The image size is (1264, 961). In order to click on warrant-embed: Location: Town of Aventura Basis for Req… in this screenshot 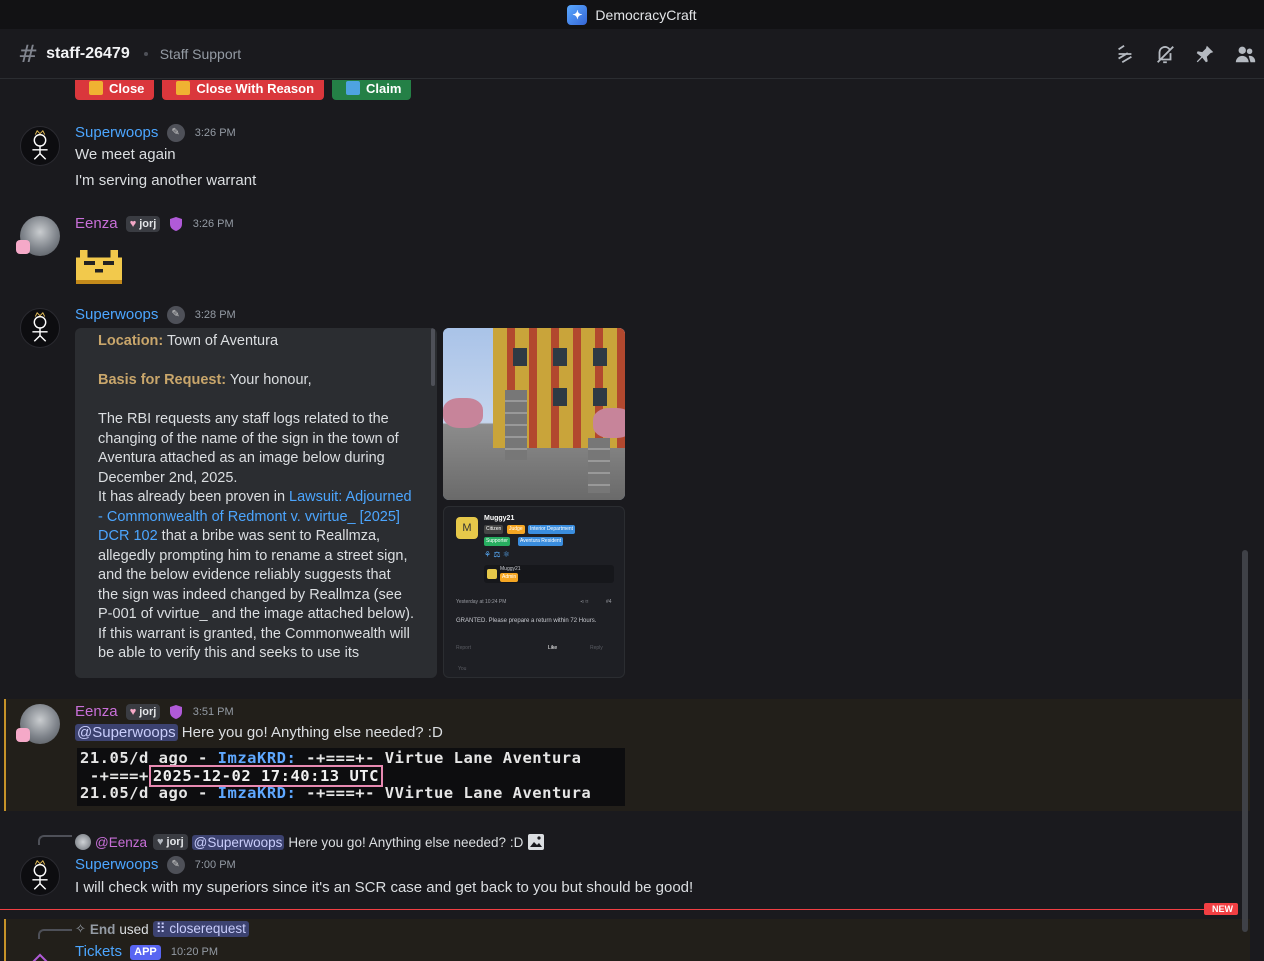, I will do `click(256, 503)`.